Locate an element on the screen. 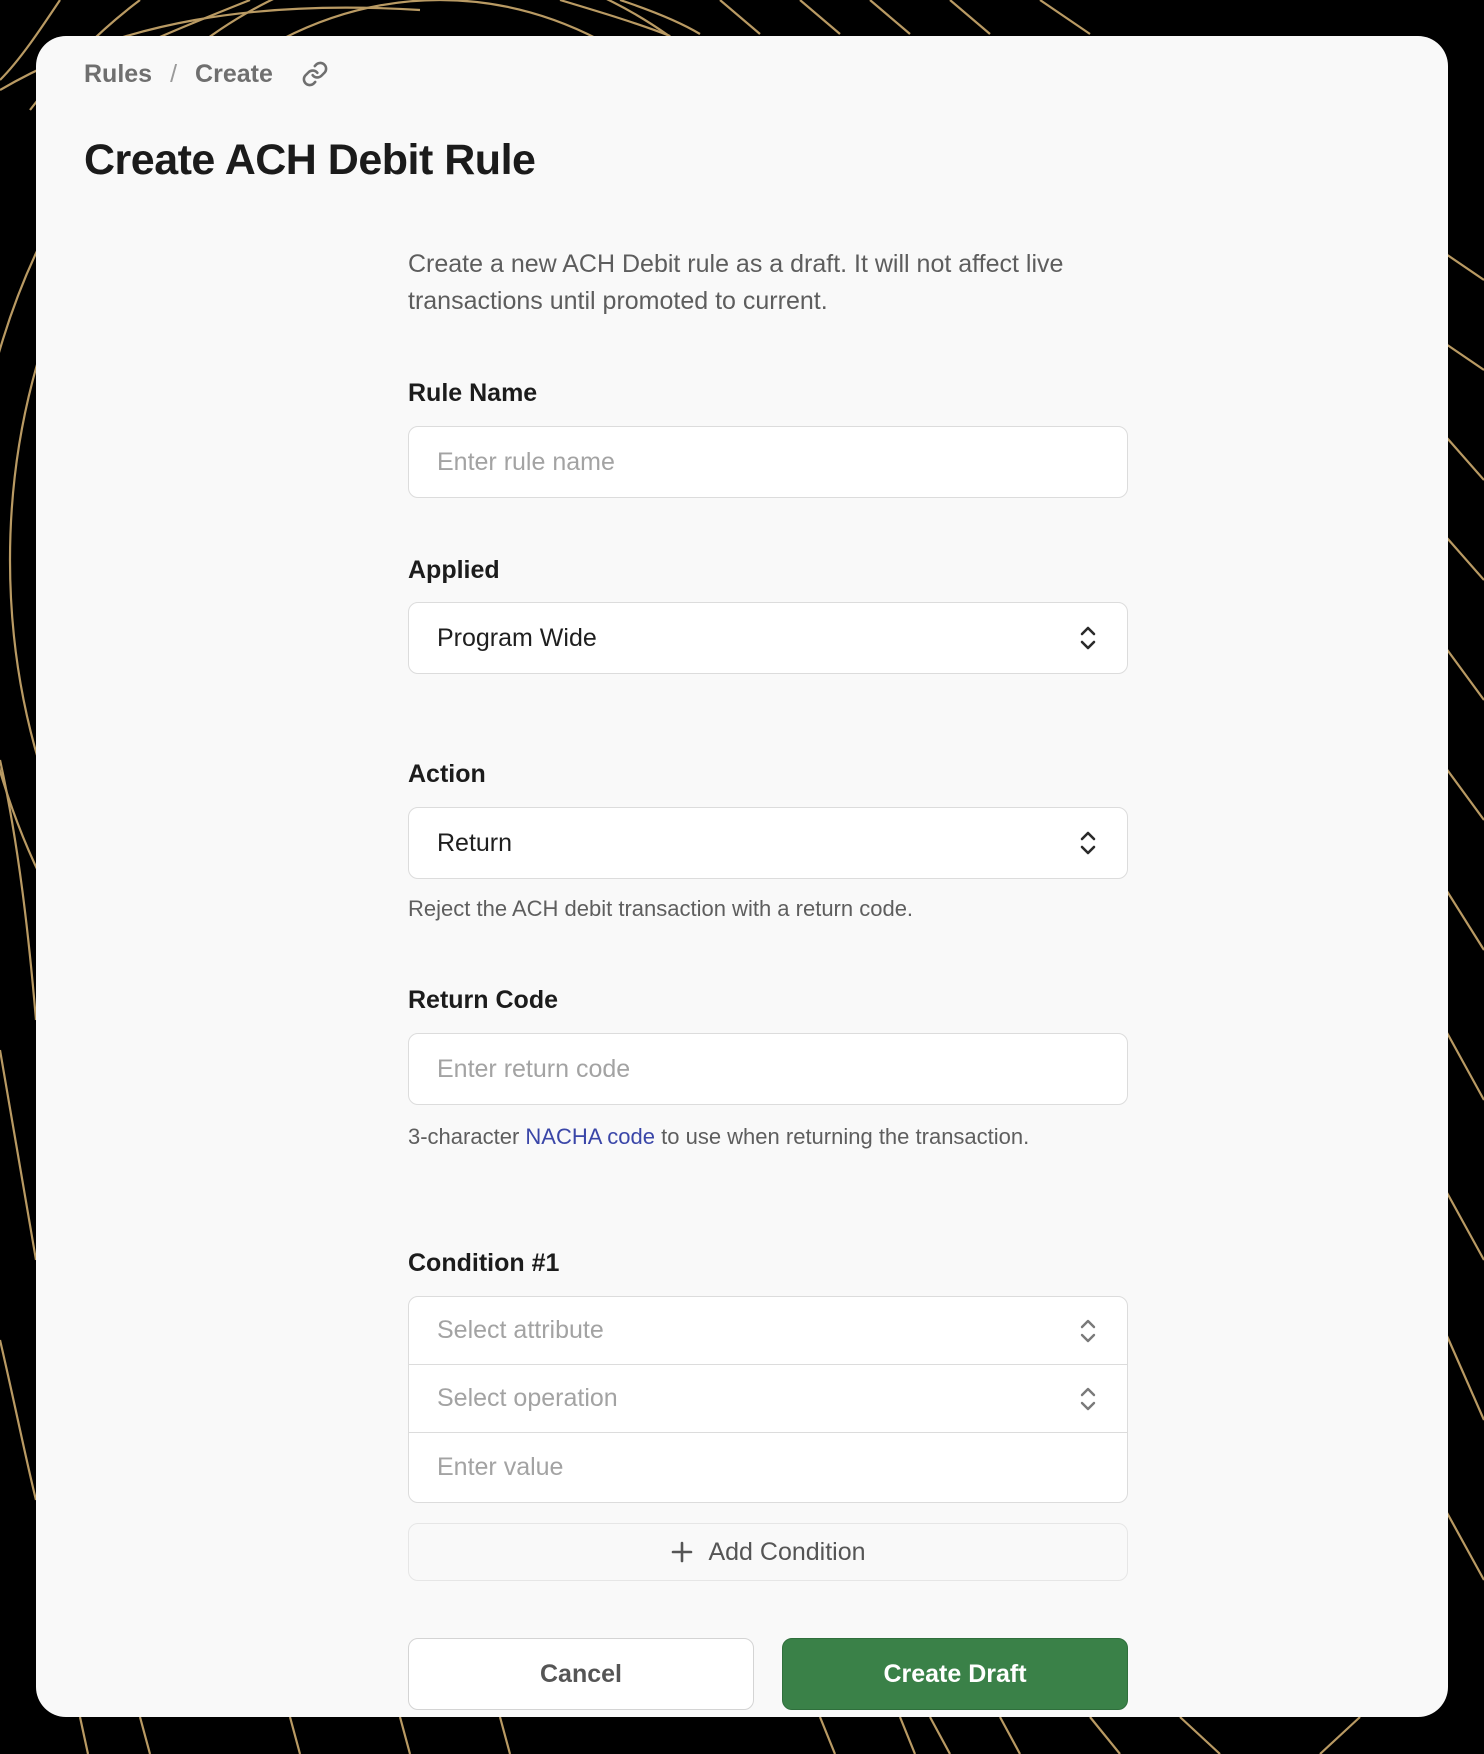 This screenshot has width=1484, height=1754. condition-1-group: Select attribute Select operation is located at coordinates (768, 1399).